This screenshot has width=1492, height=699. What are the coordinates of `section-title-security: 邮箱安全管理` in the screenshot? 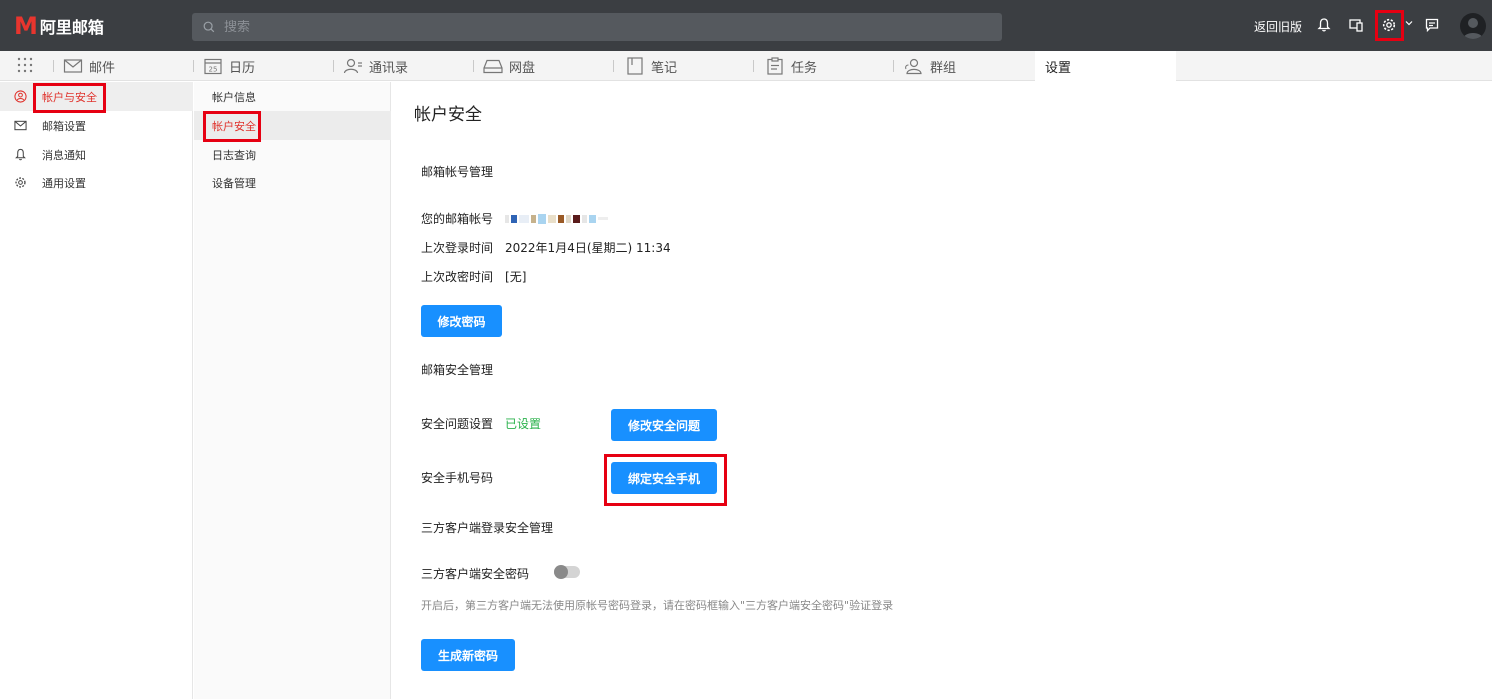 It's located at (457, 370).